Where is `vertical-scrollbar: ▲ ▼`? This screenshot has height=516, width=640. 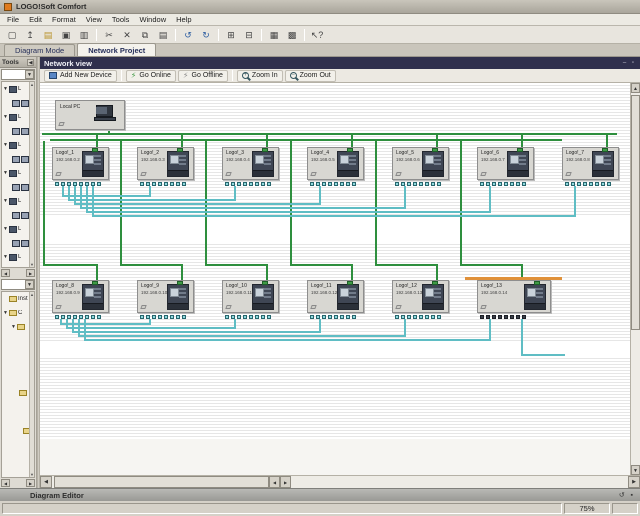 vertical-scrollbar: ▲ ▼ is located at coordinates (635, 279).